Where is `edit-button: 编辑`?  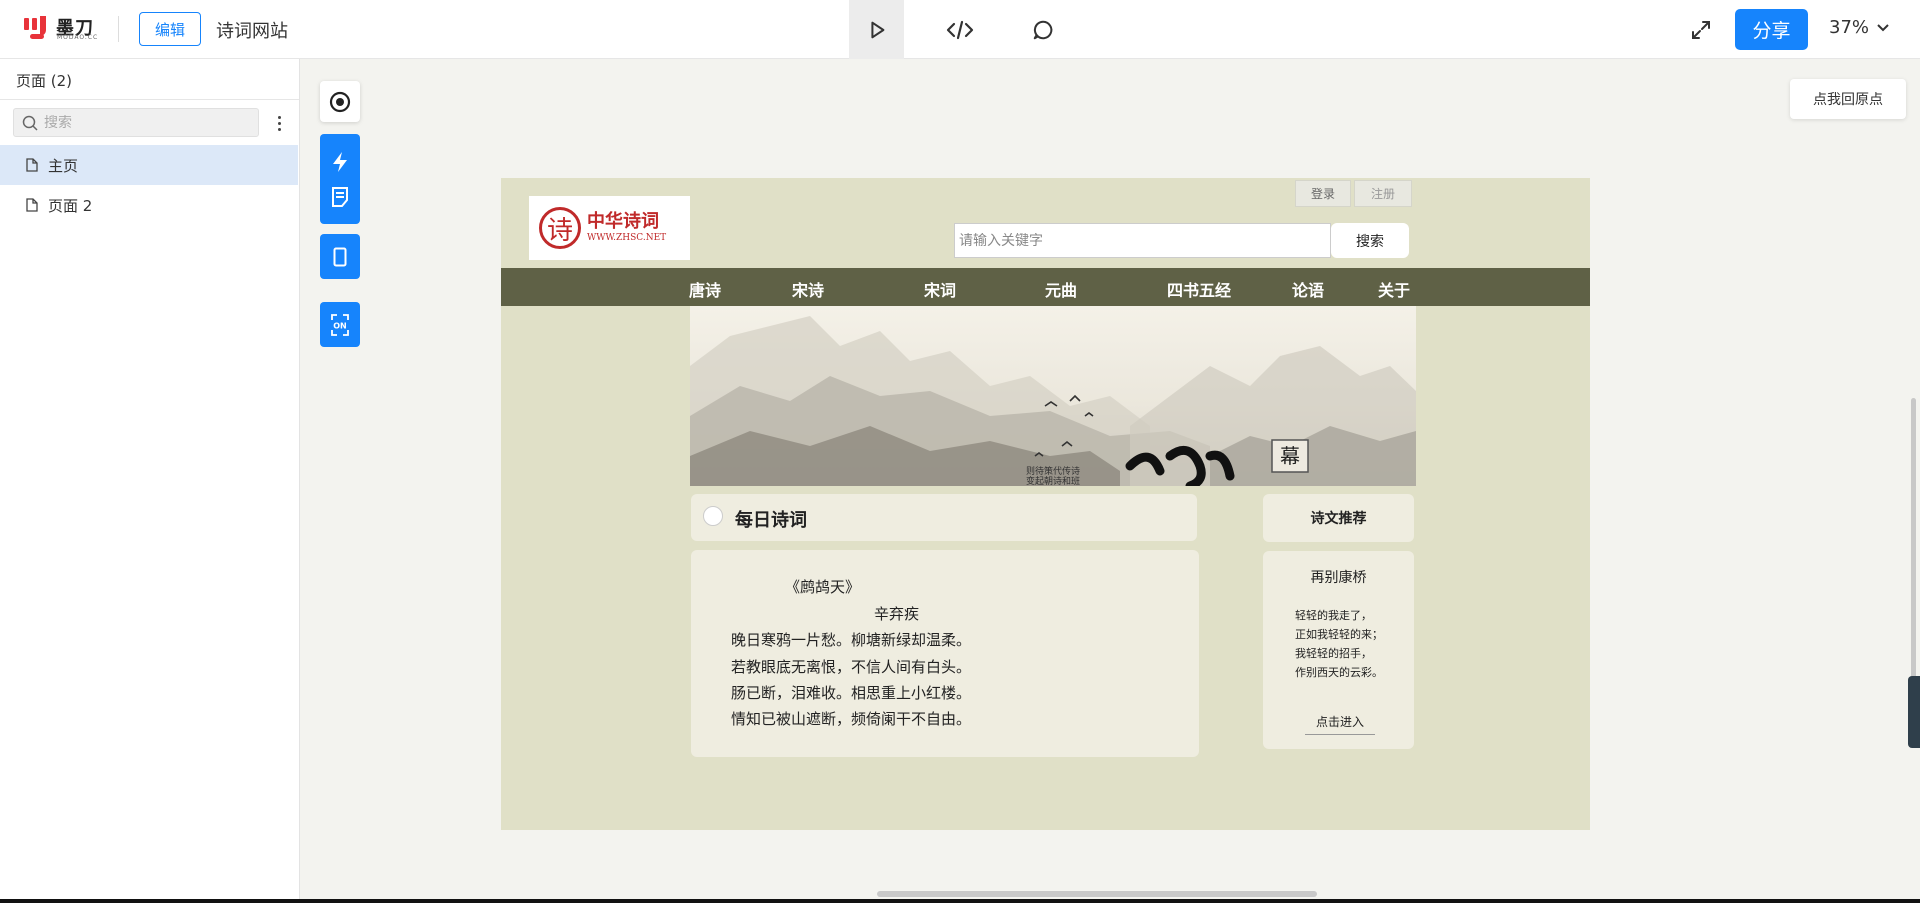
edit-button: 编辑 is located at coordinates (170, 29).